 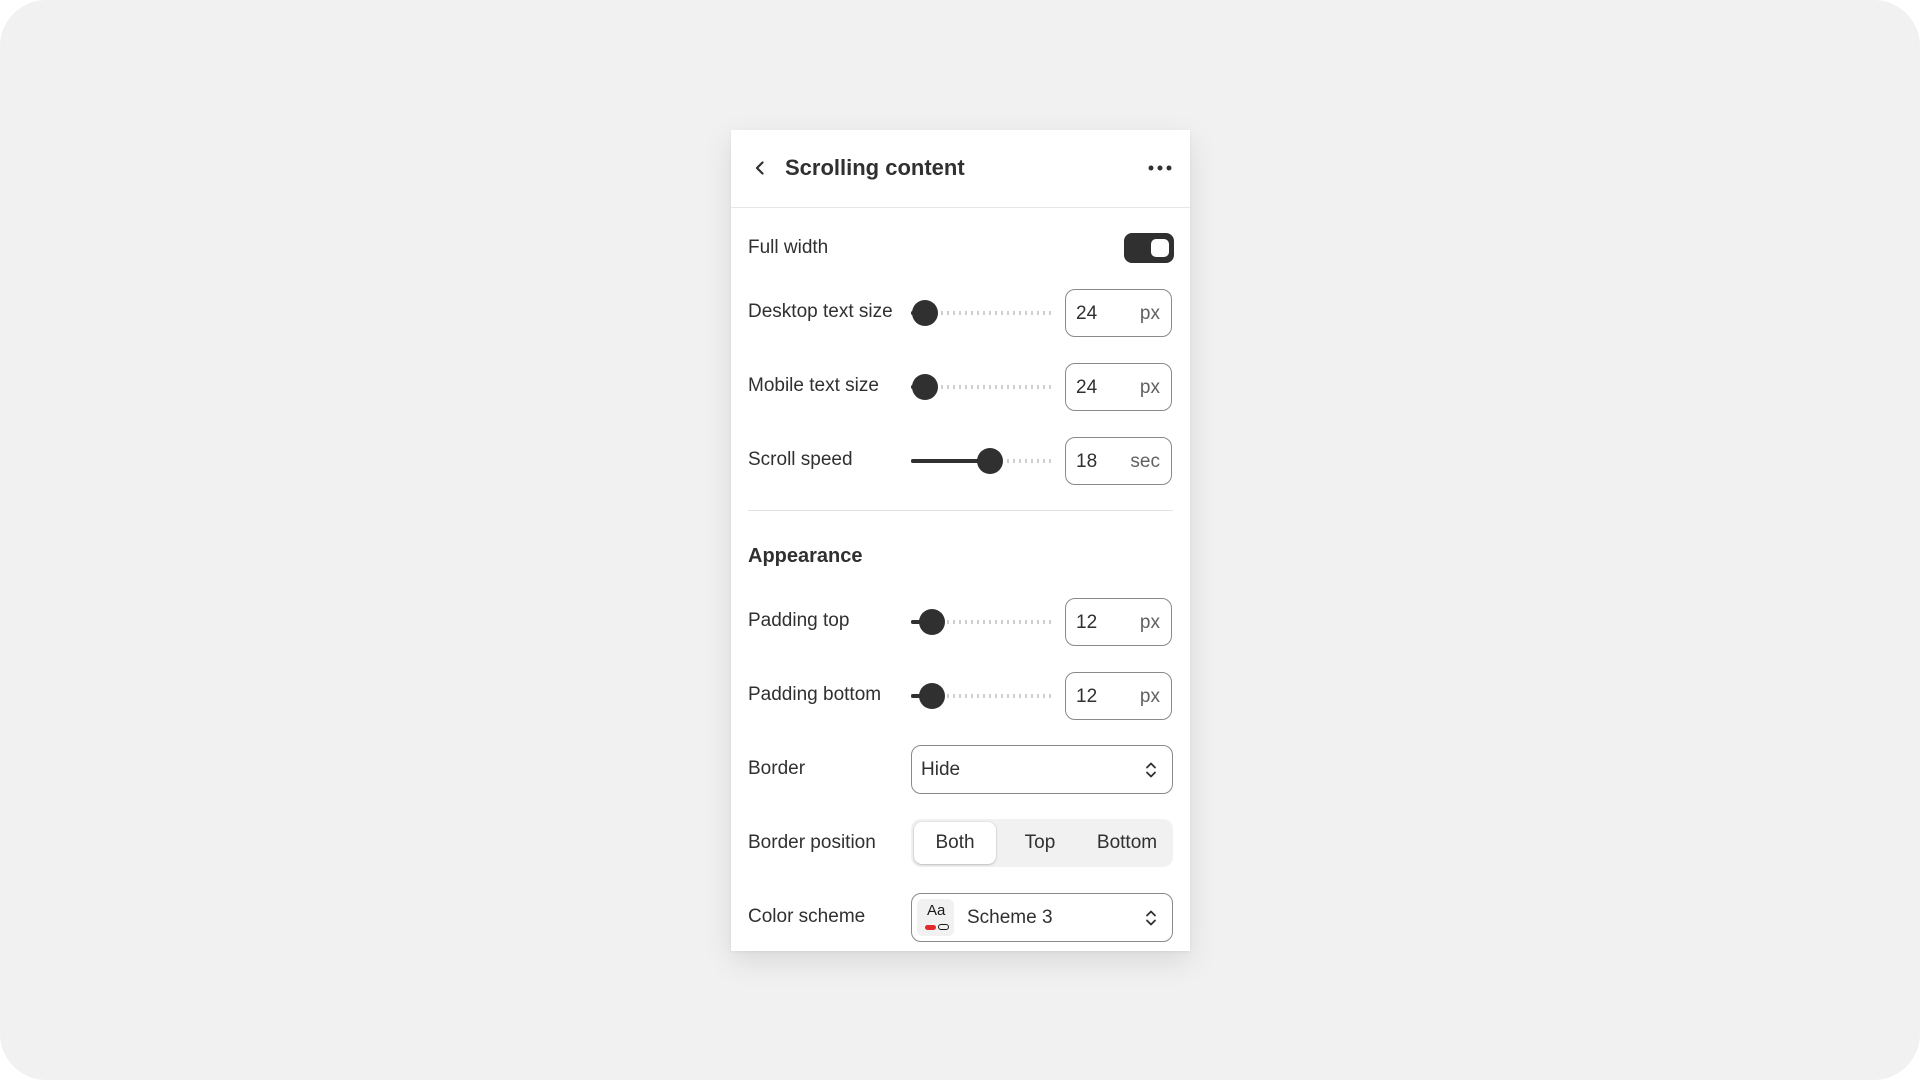 What do you see at coordinates (1149, 622) in the screenshot?
I see `padding-top-unit: px` at bounding box center [1149, 622].